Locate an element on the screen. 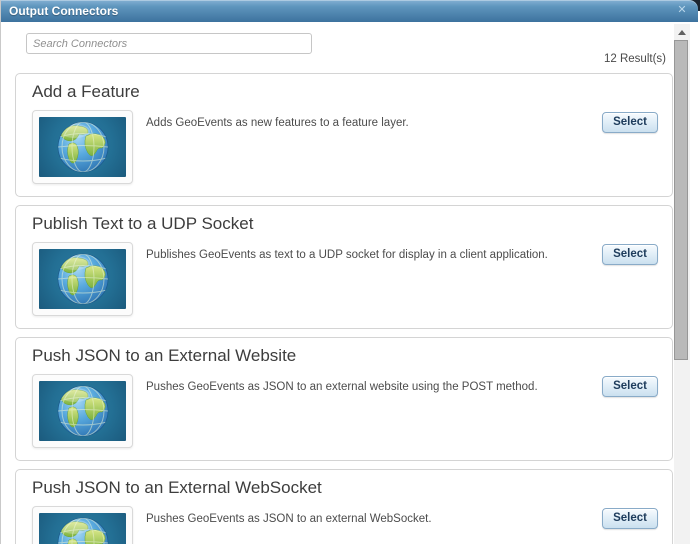 Image resolution: width=700 pixels, height=544 pixels. connector-title: Publish Text to a UDP Socket is located at coordinates (143, 223).